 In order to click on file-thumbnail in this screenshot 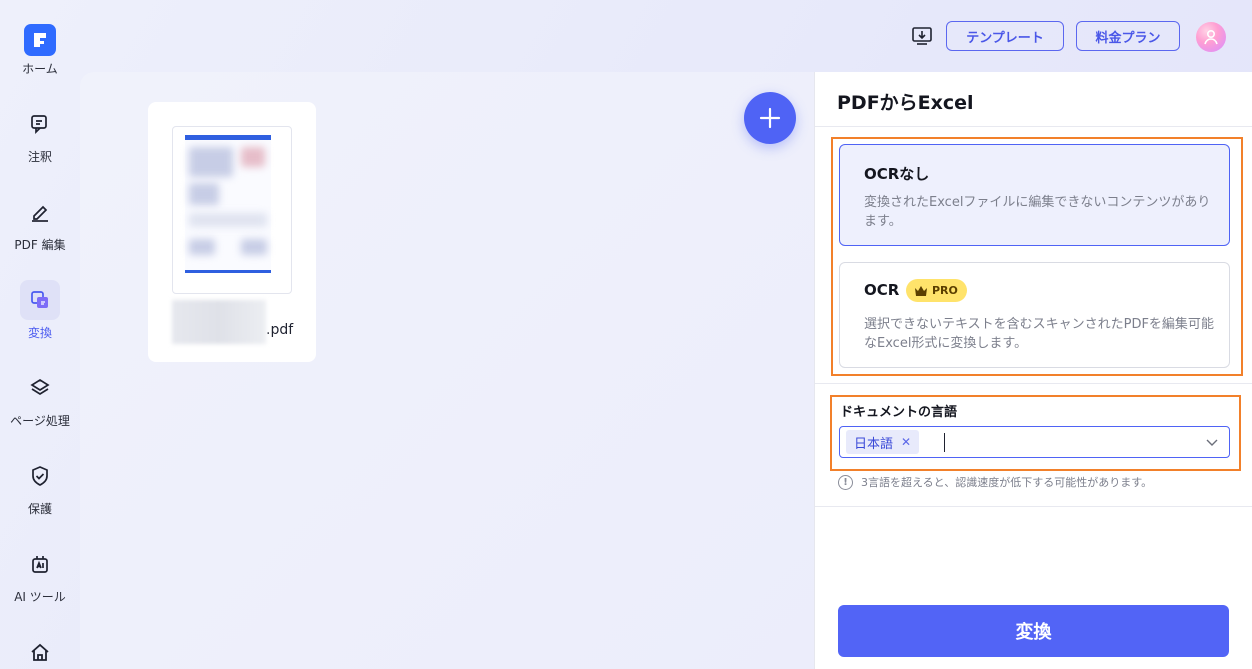, I will do `click(232, 210)`.